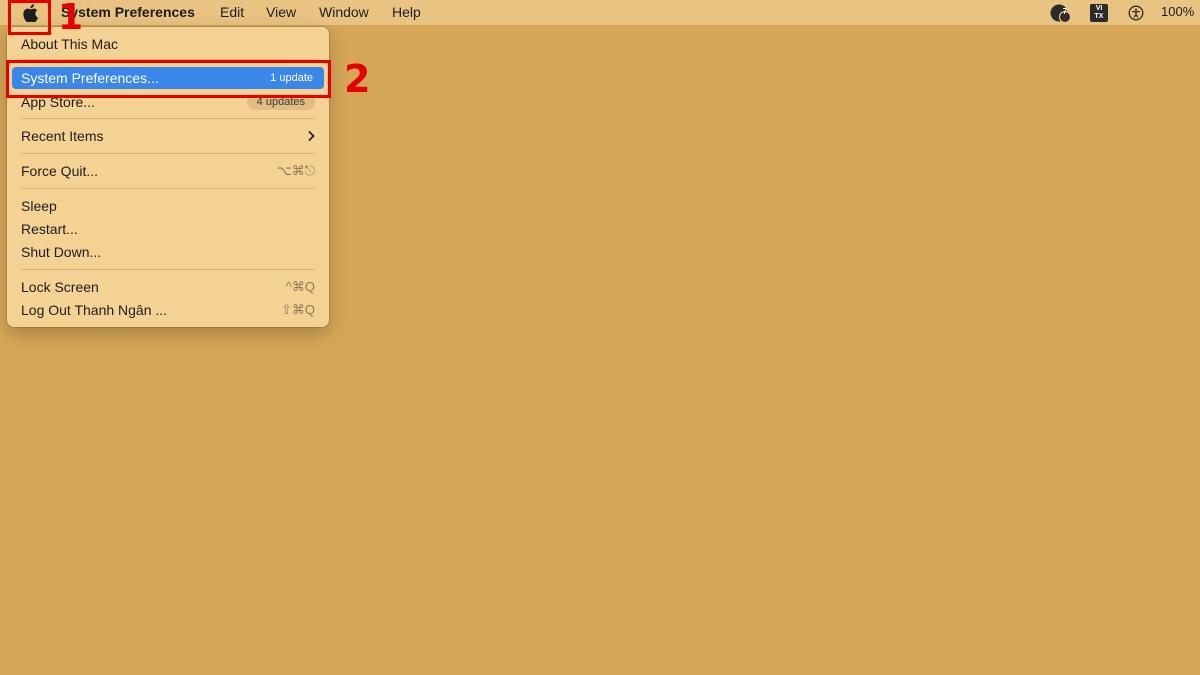  Describe the element at coordinates (1065, 11) in the screenshot. I see `notification-count: 7` at that location.